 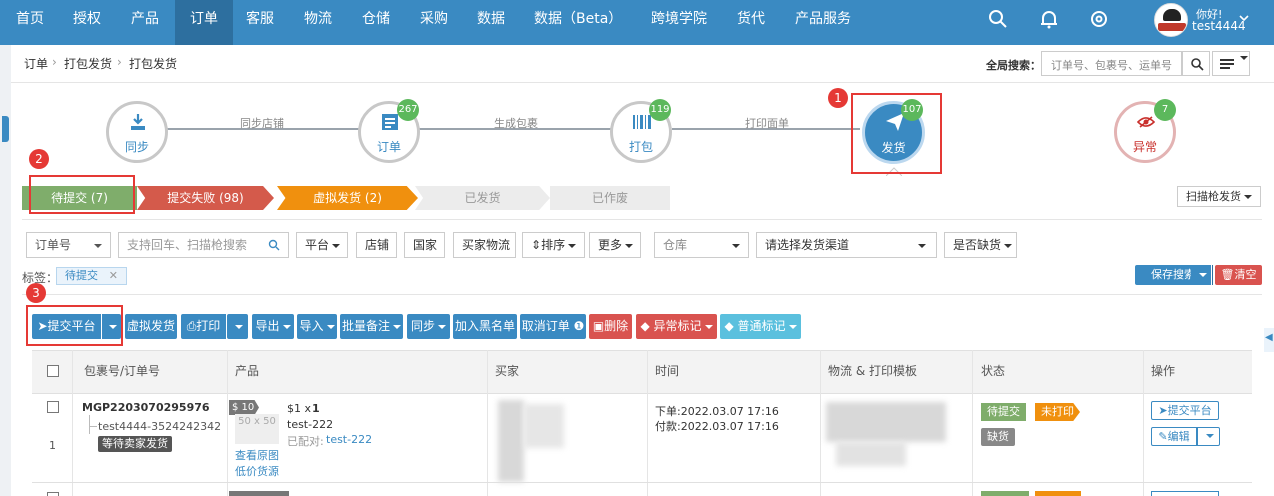 I want to click on avatar, so click(x=1171, y=20).